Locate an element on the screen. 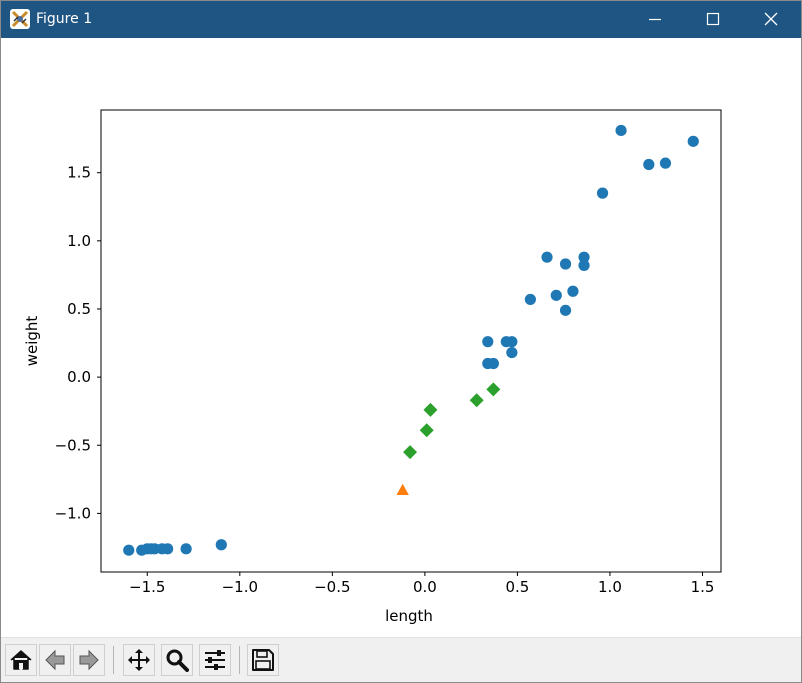  pan-button is located at coordinates (139, 660).